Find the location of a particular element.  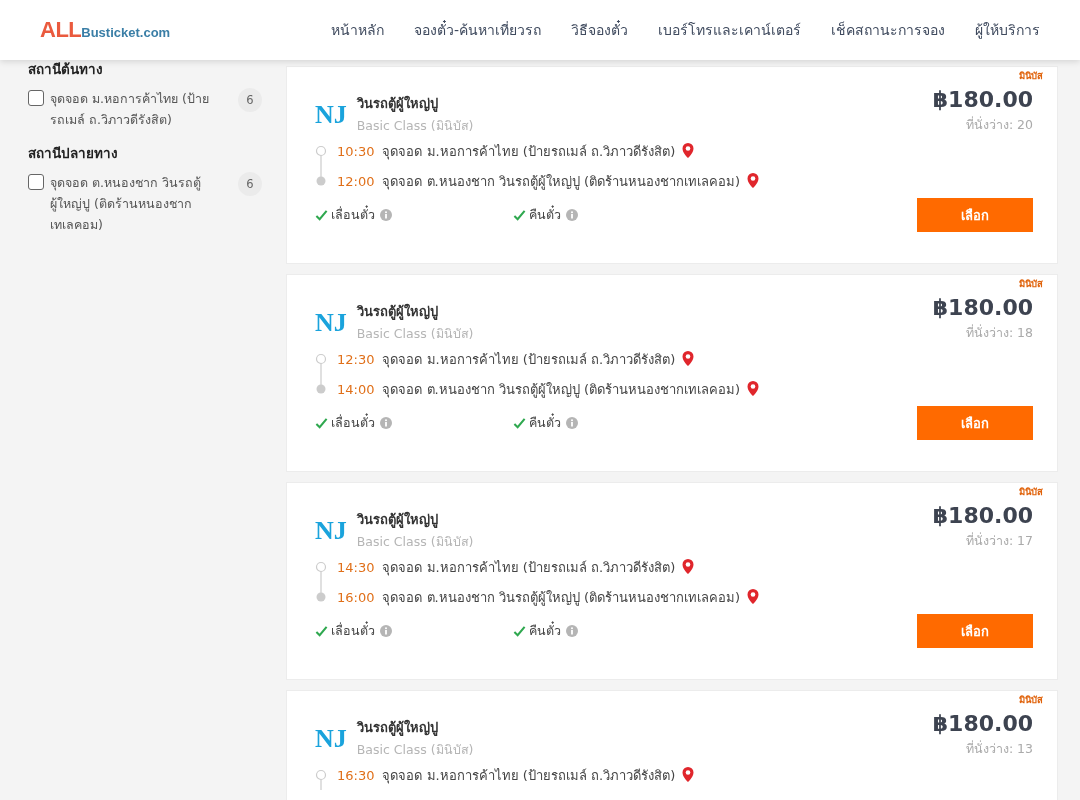

seats-available: ที่นั่งว่าง: 13 is located at coordinates (999, 748).